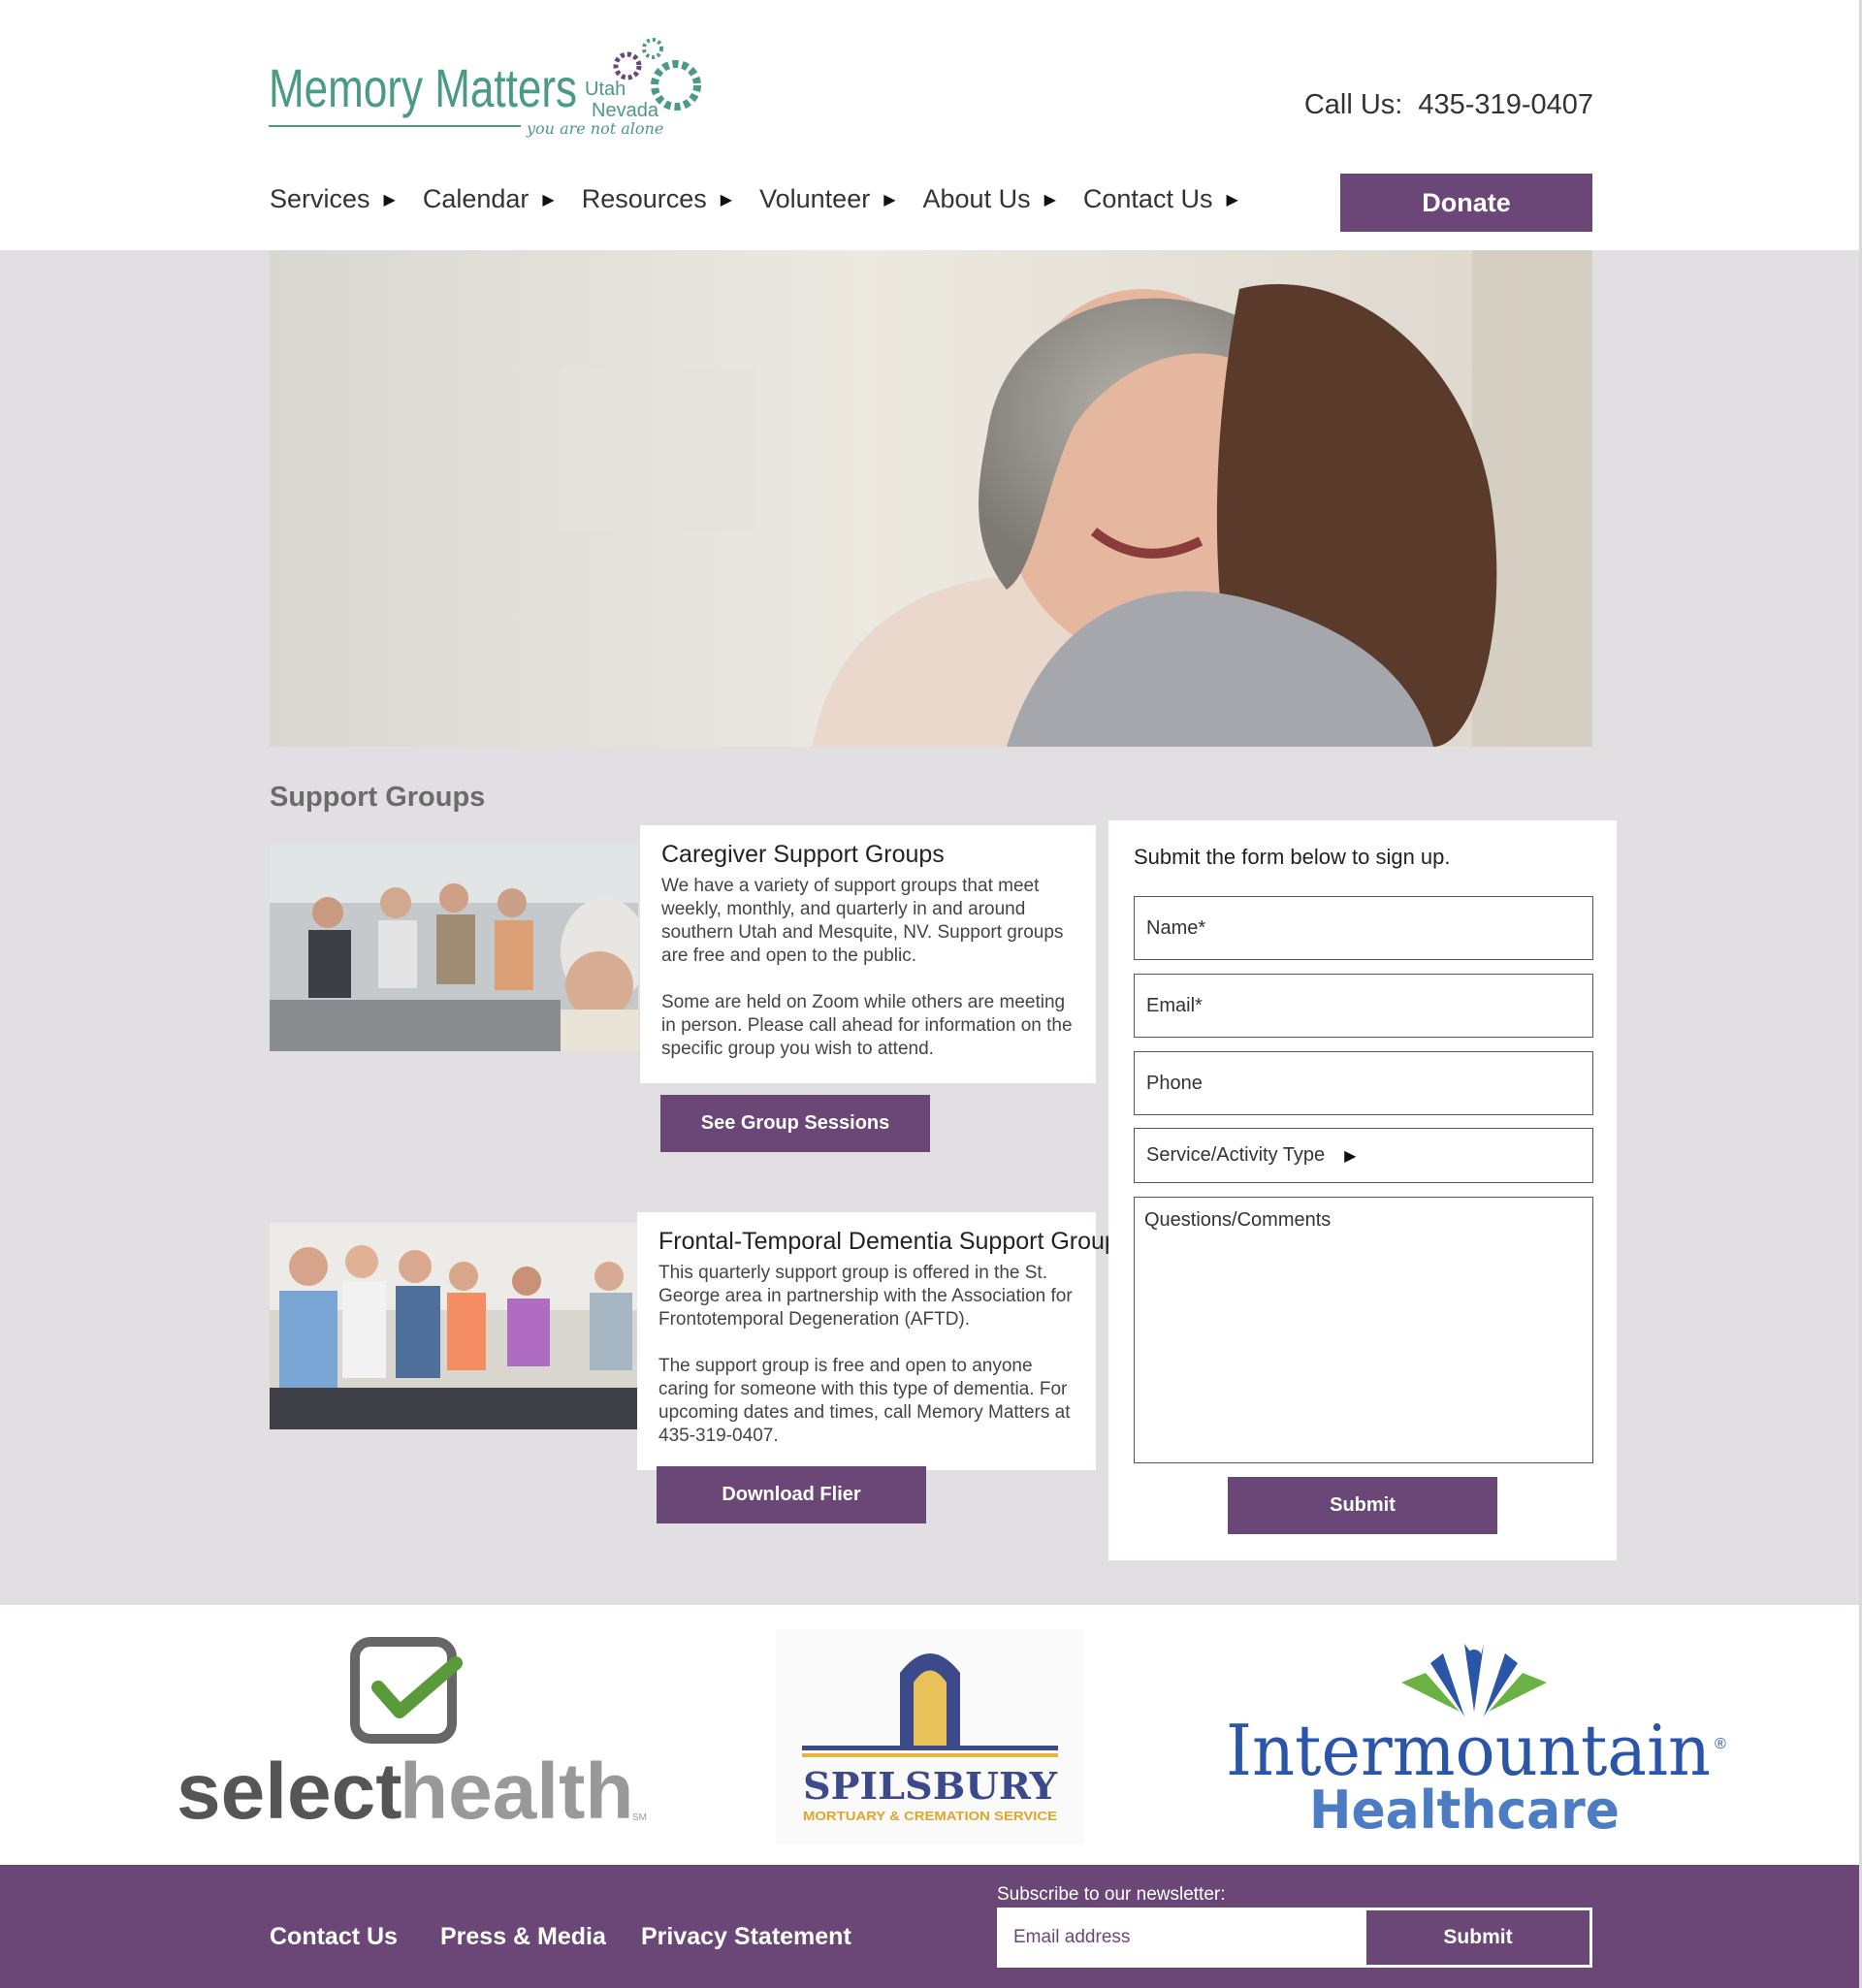  What do you see at coordinates (1364, 1155) in the screenshot?
I see `service-type-select: Service/Activity Type ▶` at bounding box center [1364, 1155].